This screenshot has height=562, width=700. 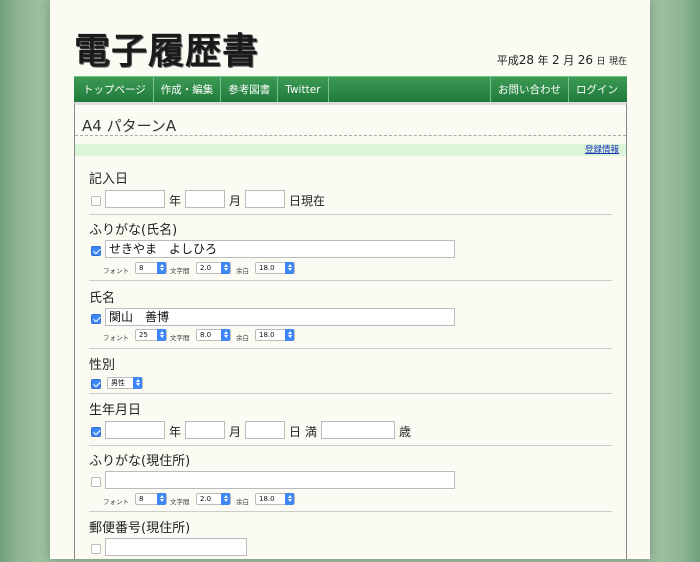 What do you see at coordinates (175, 201) in the screenshot?
I see `entry-date-year-unit: 年` at bounding box center [175, 201].